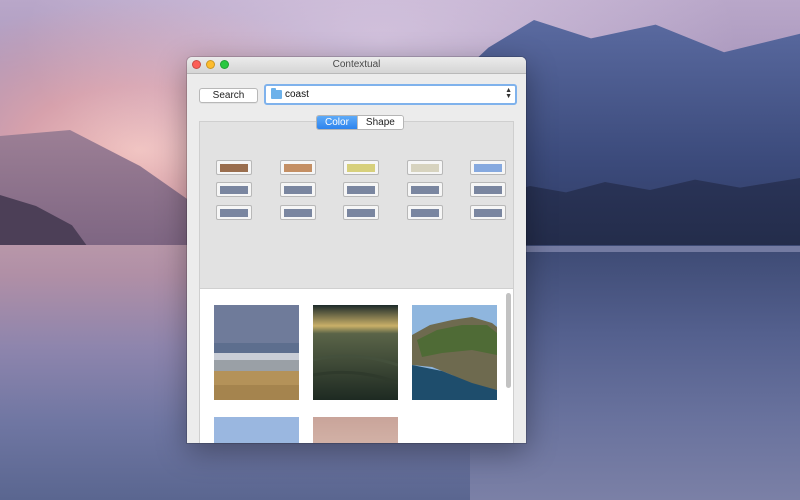 The image size is (800, 500). I want to click on tab-shape: Shape, so click(379, 122).